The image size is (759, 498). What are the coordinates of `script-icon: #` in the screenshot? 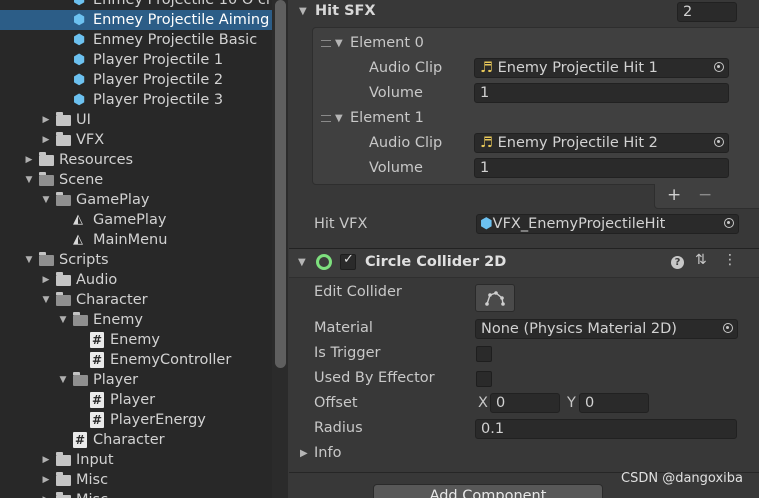 It's located at (97, 400).